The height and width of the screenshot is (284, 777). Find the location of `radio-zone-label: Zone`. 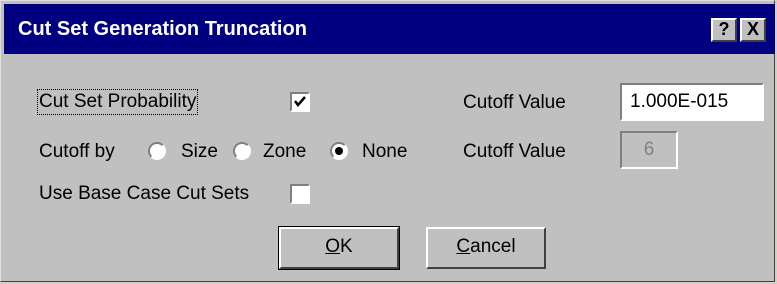

radio-zone-label: Zone is located at coordinates (284, 152).